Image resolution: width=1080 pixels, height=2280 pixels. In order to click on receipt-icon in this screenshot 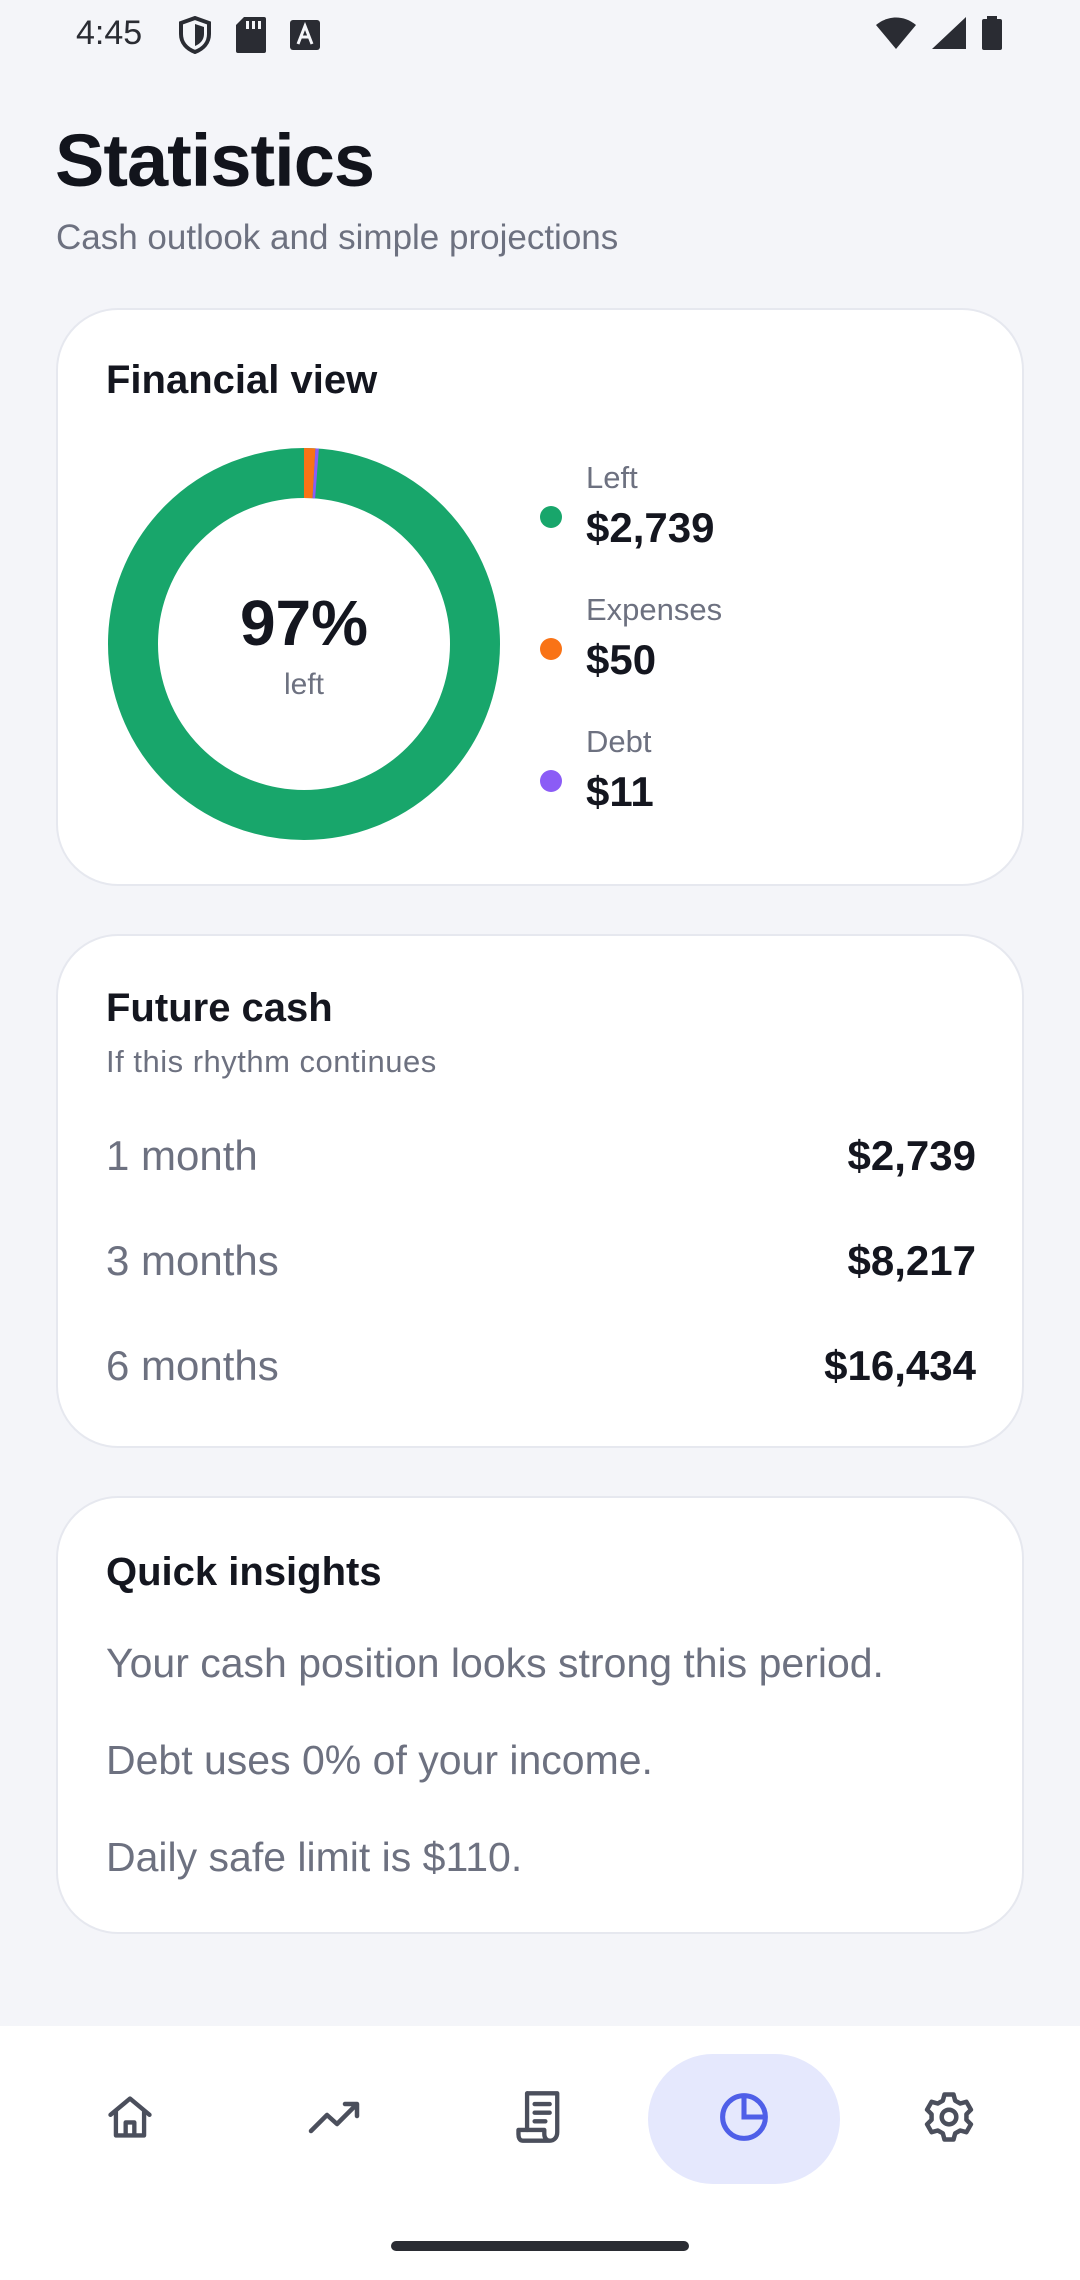, I will do `click(540, 2119)`.